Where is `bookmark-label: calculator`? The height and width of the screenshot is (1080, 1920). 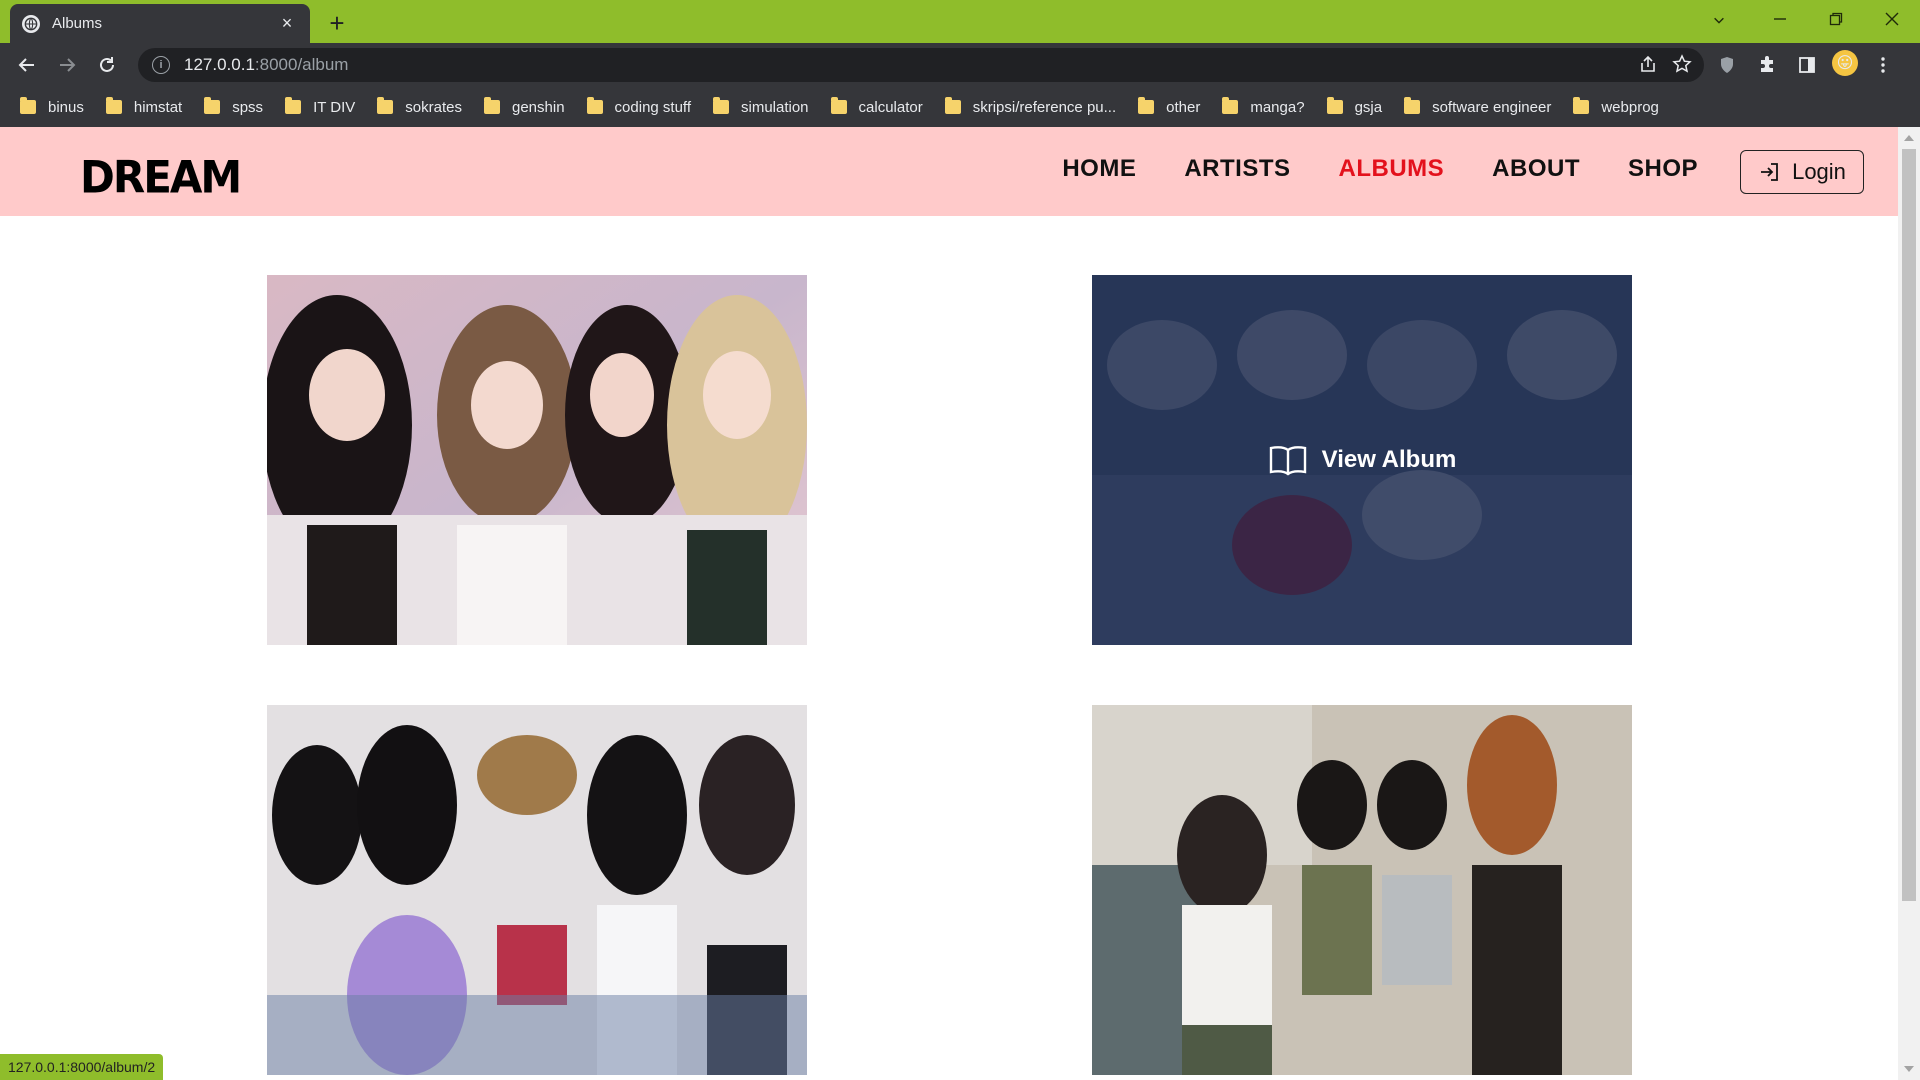
bookmark-label: calculator is located at coordinates (890, 107).